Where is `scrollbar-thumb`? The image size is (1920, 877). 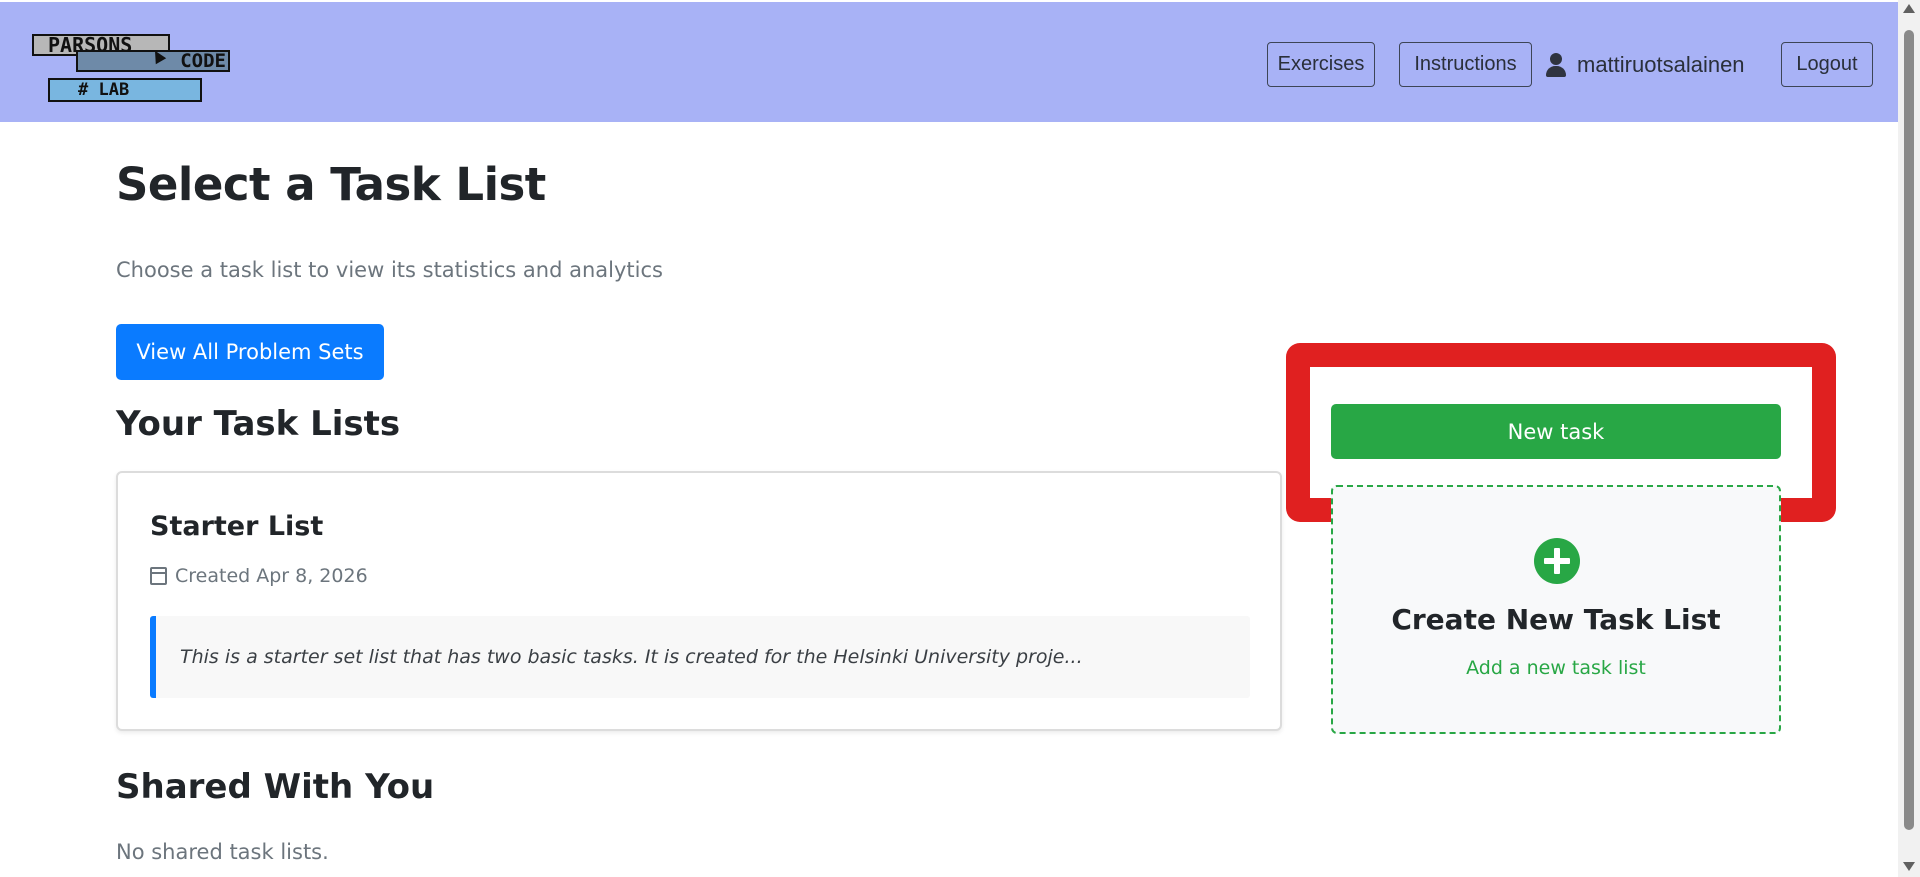
scrollbar-thumb is located at coordinates (1909, 430).